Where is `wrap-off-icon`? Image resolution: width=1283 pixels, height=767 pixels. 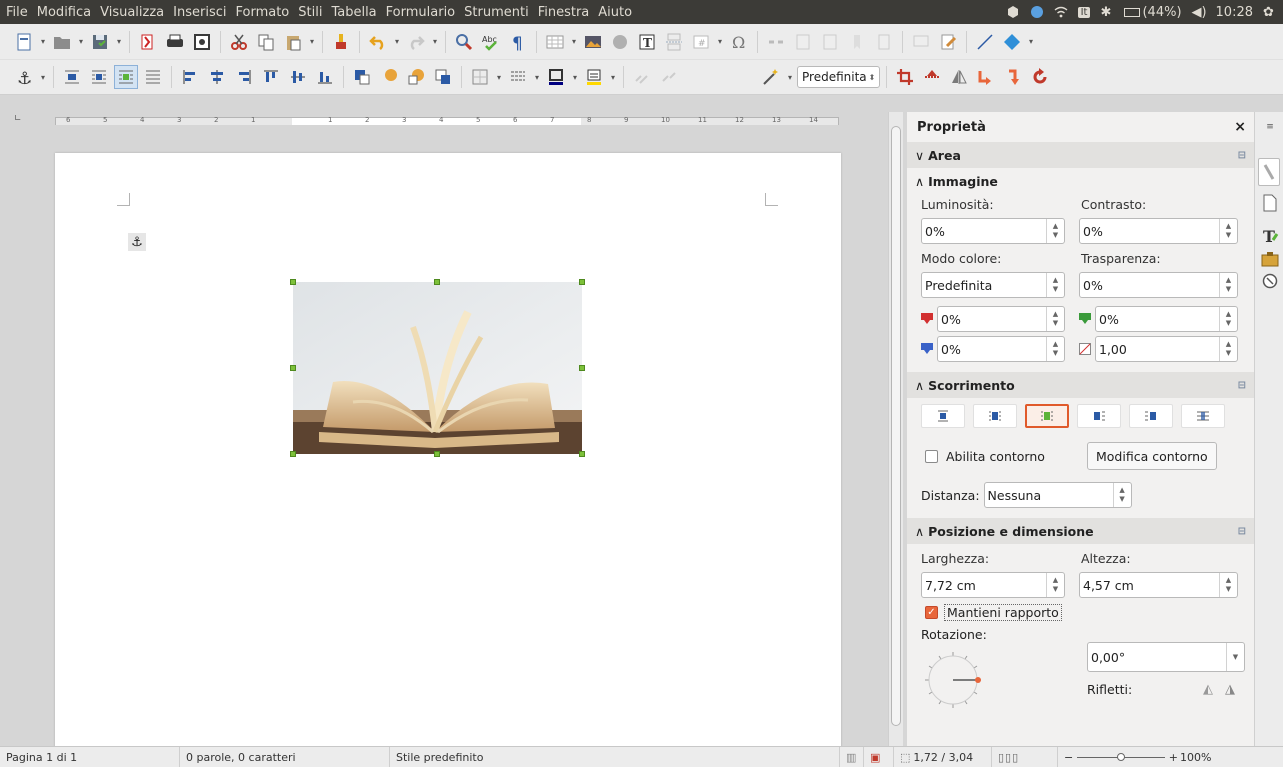 wrap-off-icon is located at coordinates (72, 77).